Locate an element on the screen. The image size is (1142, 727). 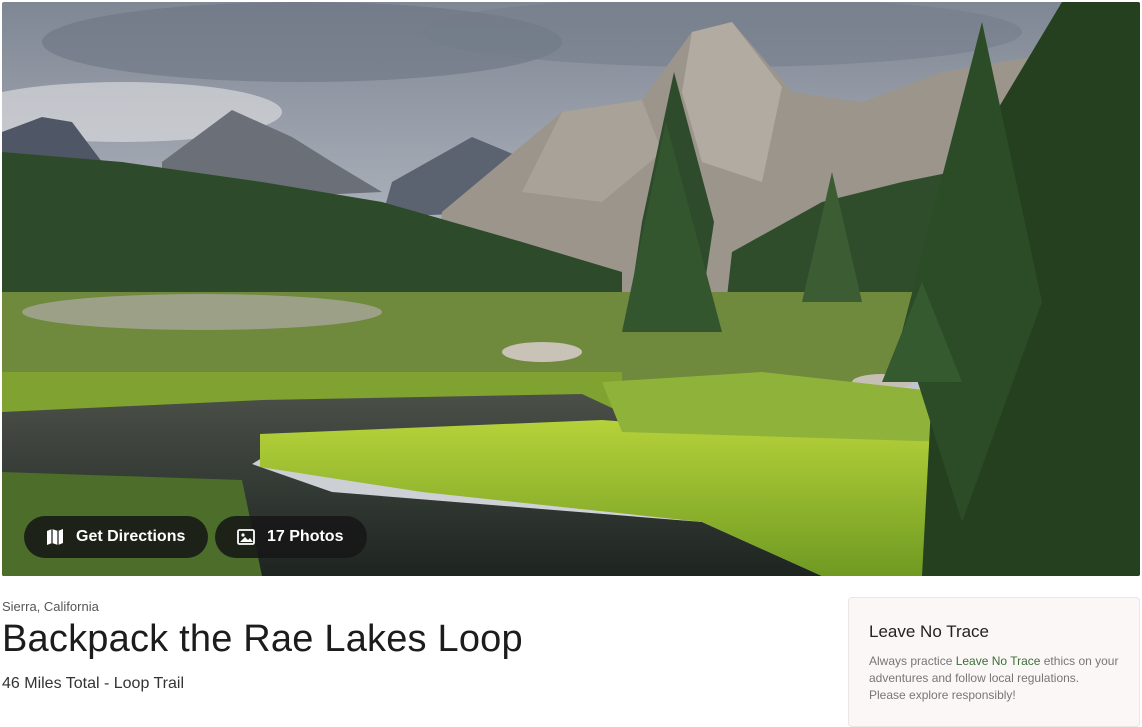
get-directions-button: Get Directions is located at coordinates (116, 537).